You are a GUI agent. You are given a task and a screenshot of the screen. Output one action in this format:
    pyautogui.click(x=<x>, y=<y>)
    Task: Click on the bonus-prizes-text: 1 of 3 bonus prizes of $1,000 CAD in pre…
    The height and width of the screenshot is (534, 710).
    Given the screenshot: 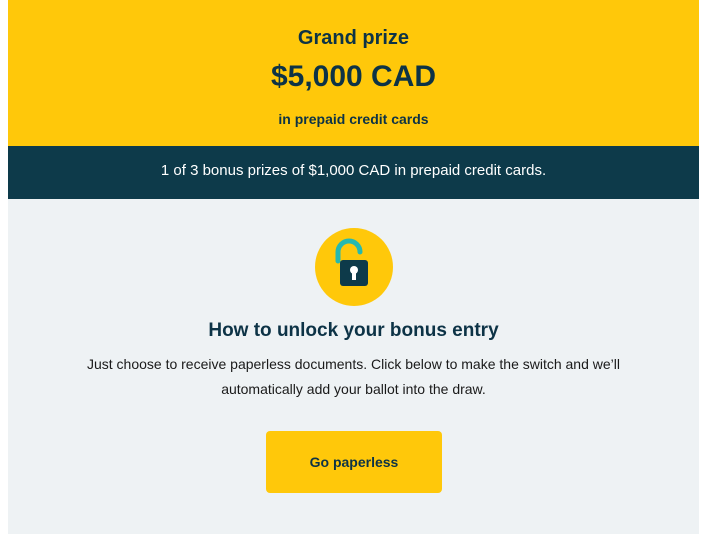 What is the action you would take?
    pyautogui.click(x=353, y=170)
    